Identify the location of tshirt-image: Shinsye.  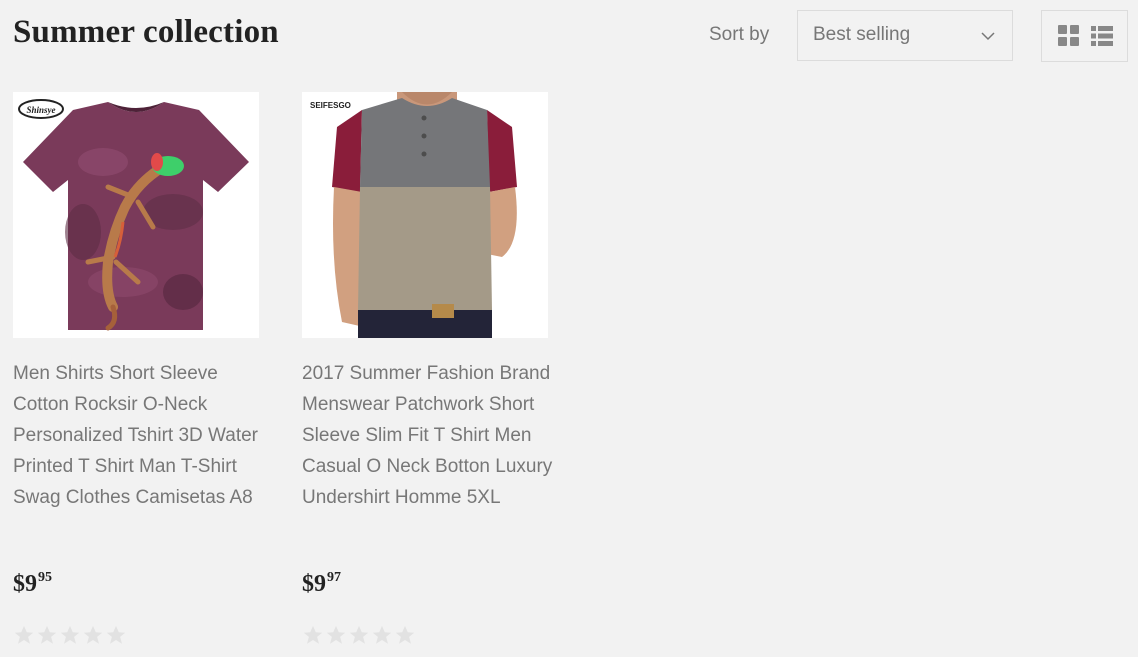
(136, 215).